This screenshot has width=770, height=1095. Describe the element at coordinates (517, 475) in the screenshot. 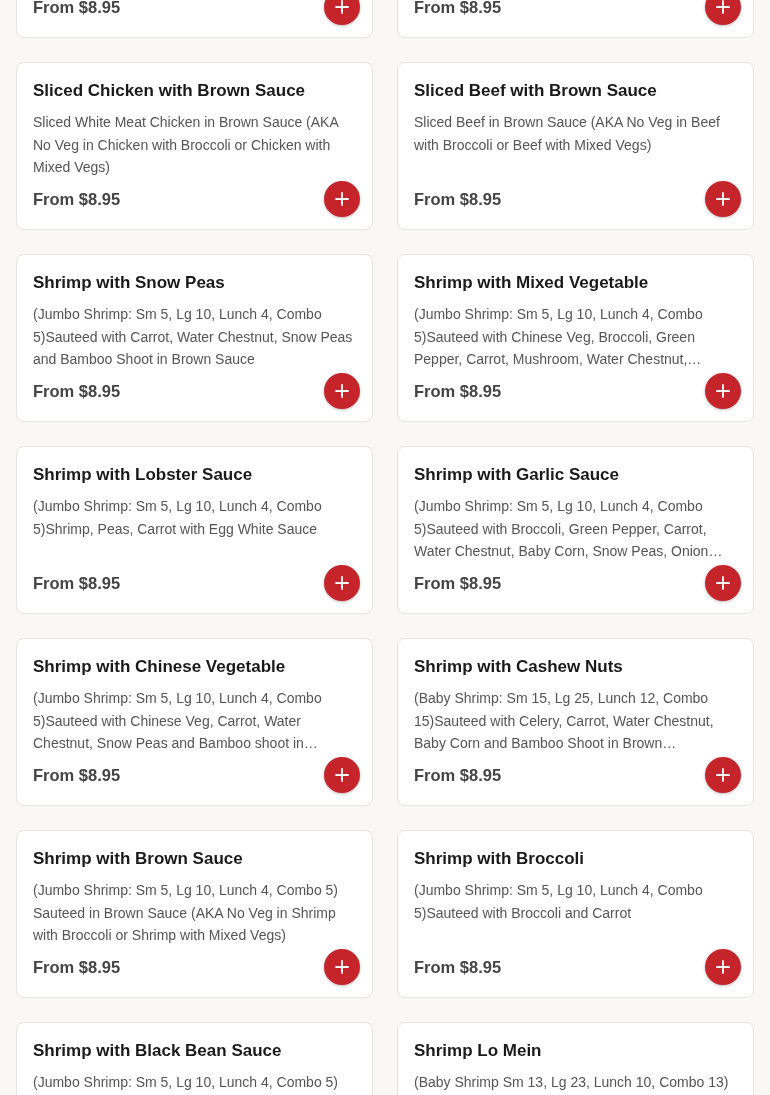

I see `dish-name: Shrimp with Garlic Sauce` at that location.